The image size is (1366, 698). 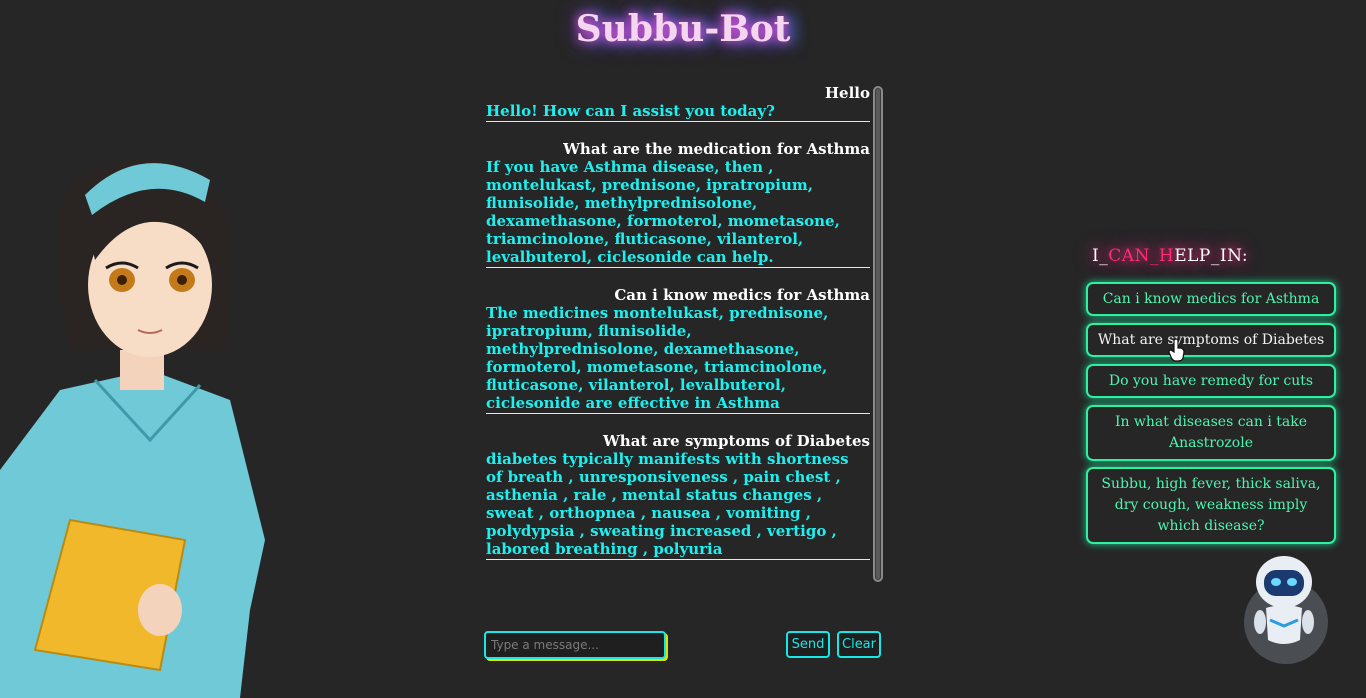 I want to click on user-message: Hello, so click(x=847, y=93).